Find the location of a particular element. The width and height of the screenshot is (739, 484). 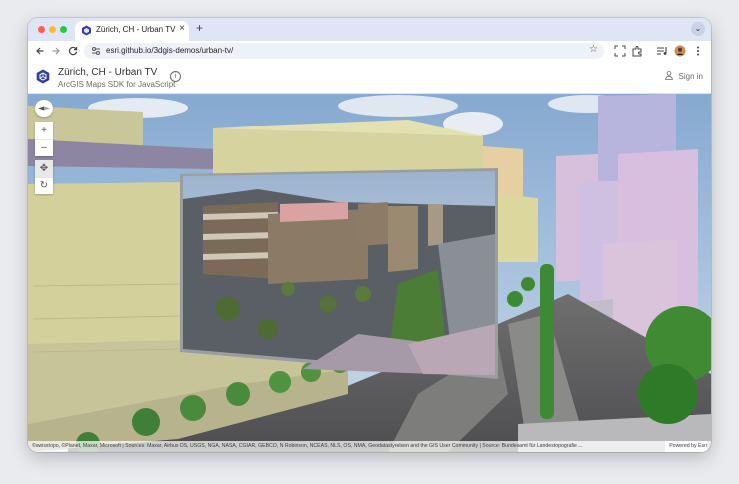

zoom-in-button: + is located at coordinates (44, 130).